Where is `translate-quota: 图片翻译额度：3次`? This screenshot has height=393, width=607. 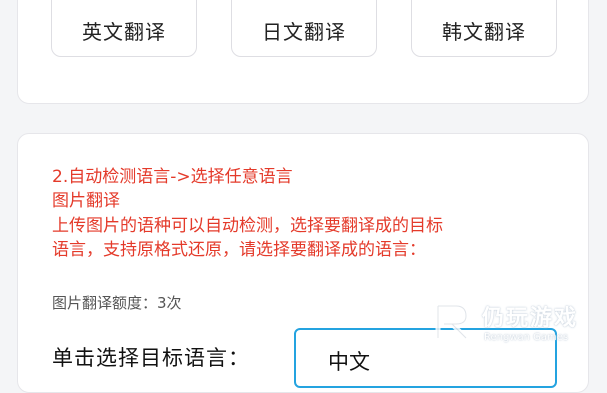 translate-quota: 图片翻译额度：3次 is located at coordinates (117, 303).